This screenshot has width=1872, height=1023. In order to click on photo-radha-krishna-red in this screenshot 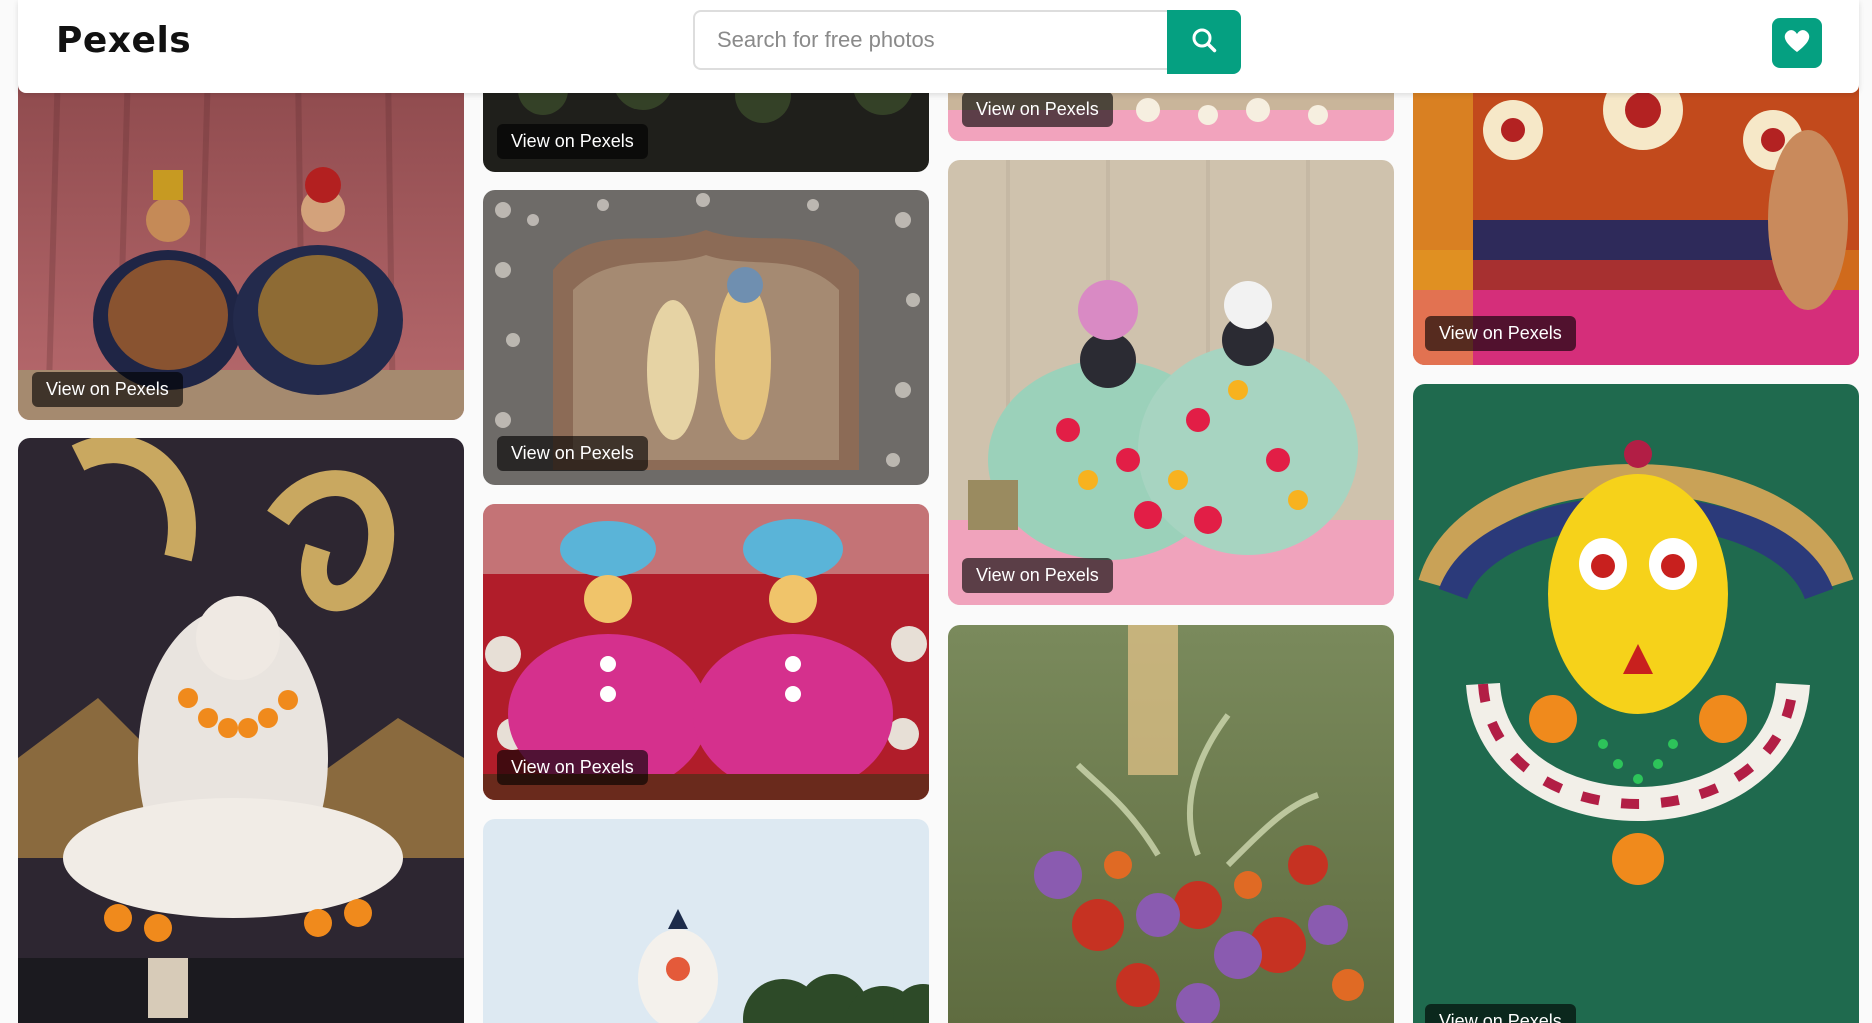, I will do `click(241, 245)`.